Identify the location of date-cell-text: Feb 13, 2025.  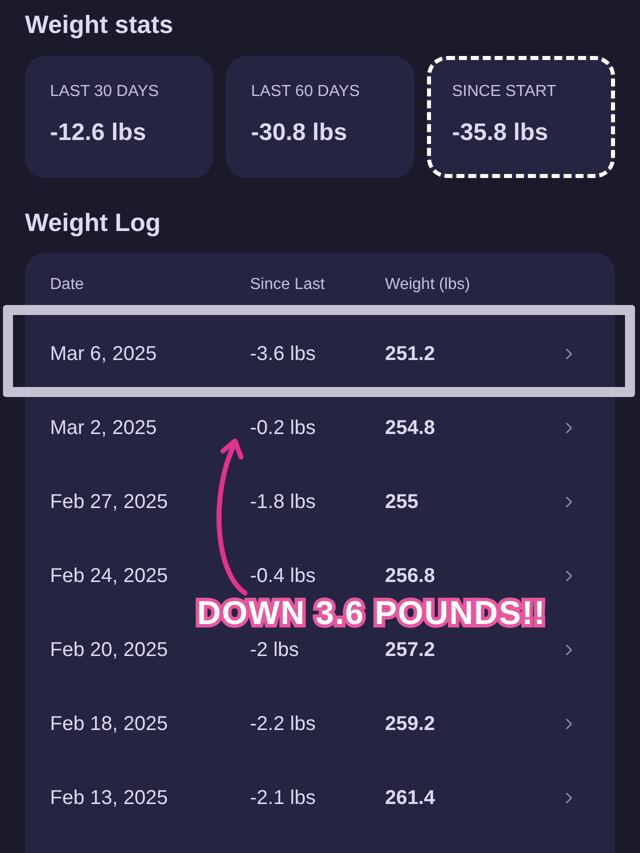
(109, 798).